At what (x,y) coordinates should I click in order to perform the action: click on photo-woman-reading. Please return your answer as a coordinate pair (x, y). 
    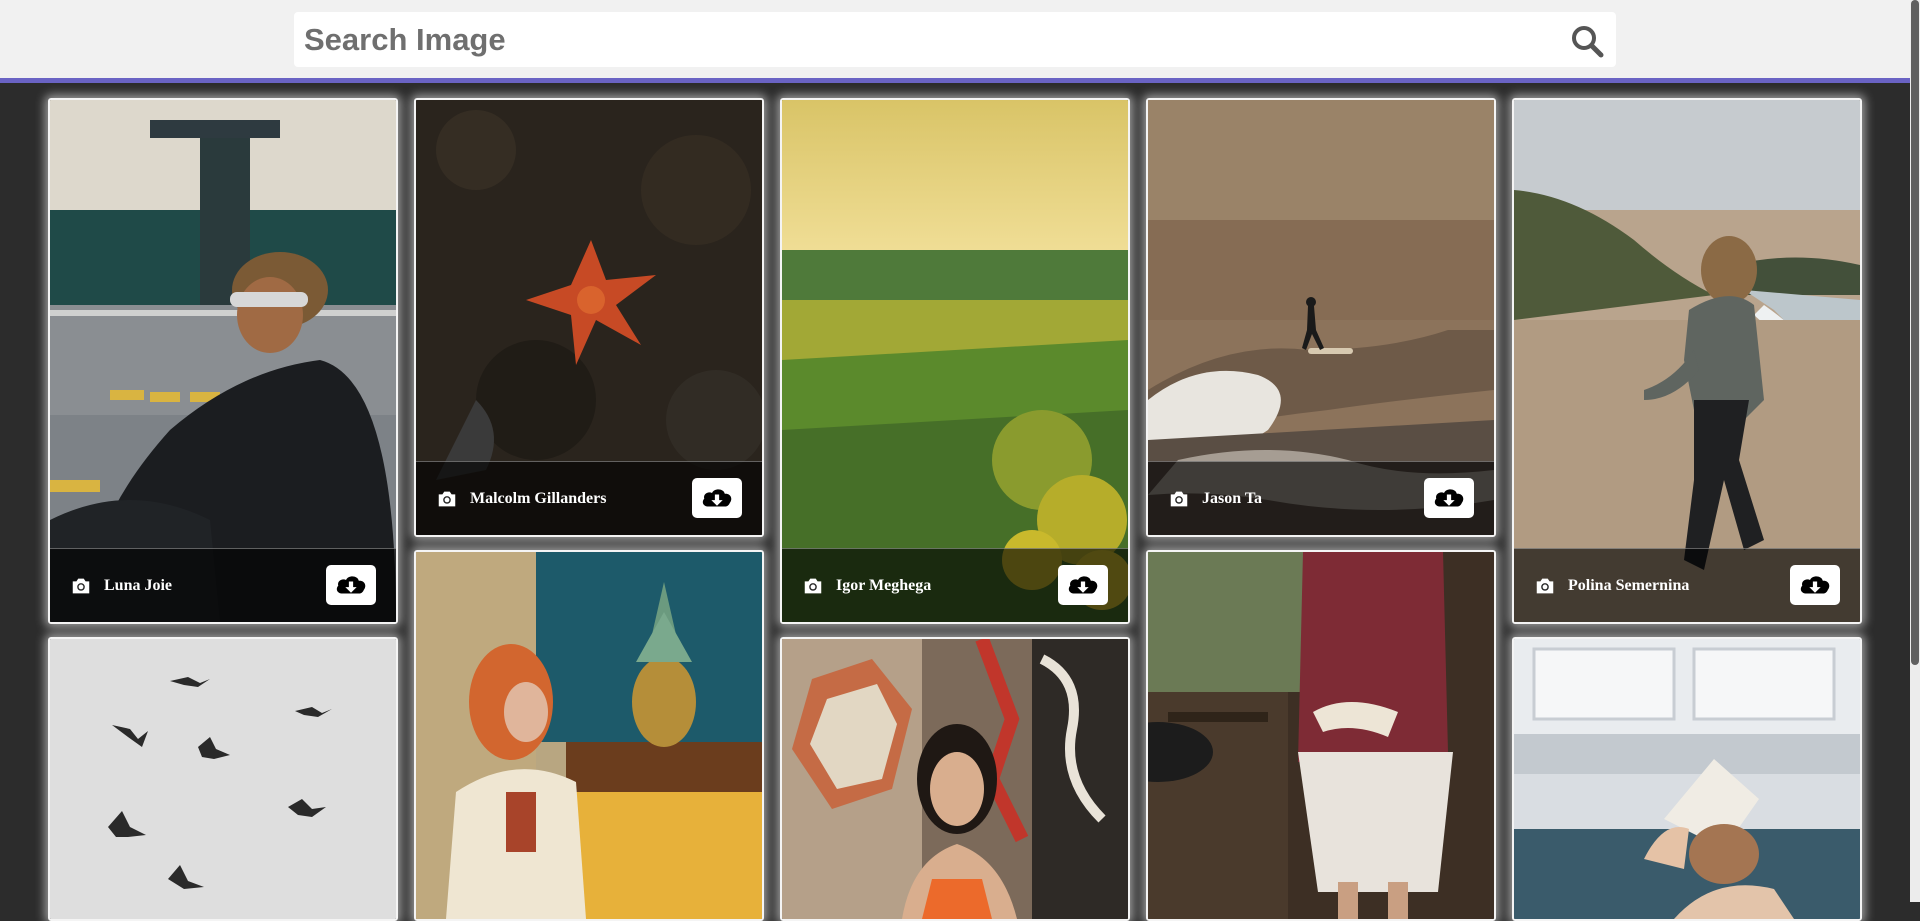
    Looking at the image, I should click on (1321, 735).